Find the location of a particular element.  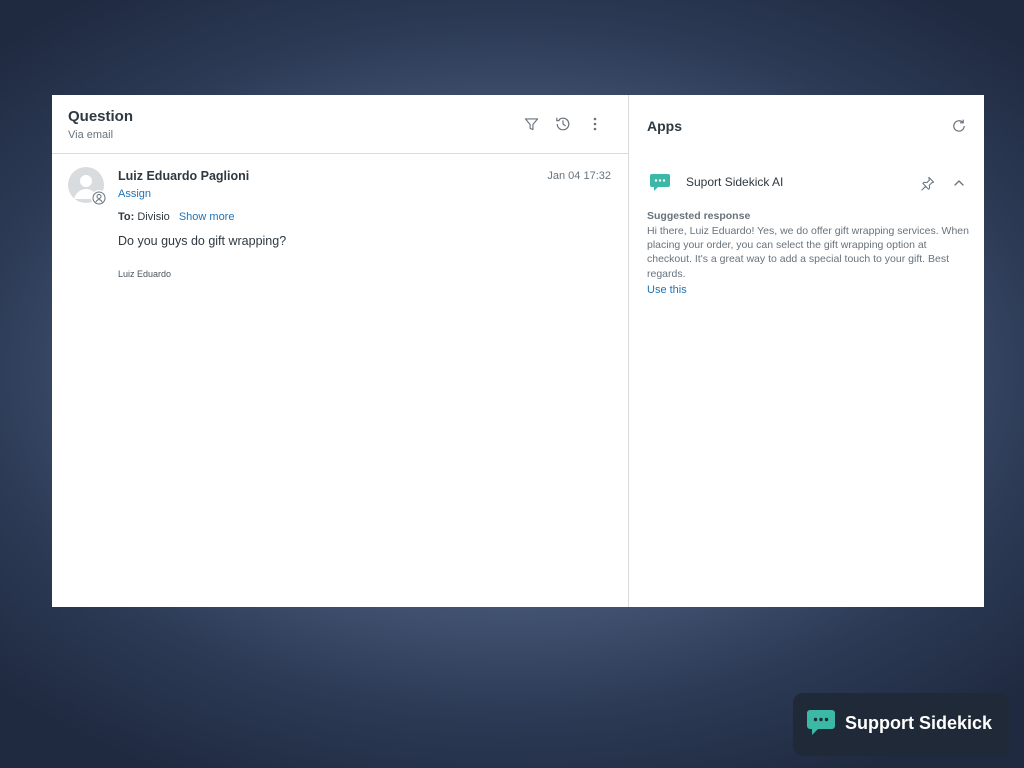

chat-bubble-icon is located at coordinates (660, 183).